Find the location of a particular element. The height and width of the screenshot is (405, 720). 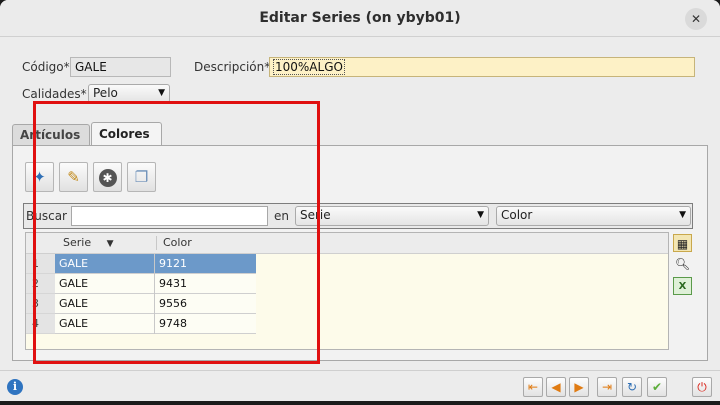

edit-record-icon: ✎ is located at coordinates (73, 177).